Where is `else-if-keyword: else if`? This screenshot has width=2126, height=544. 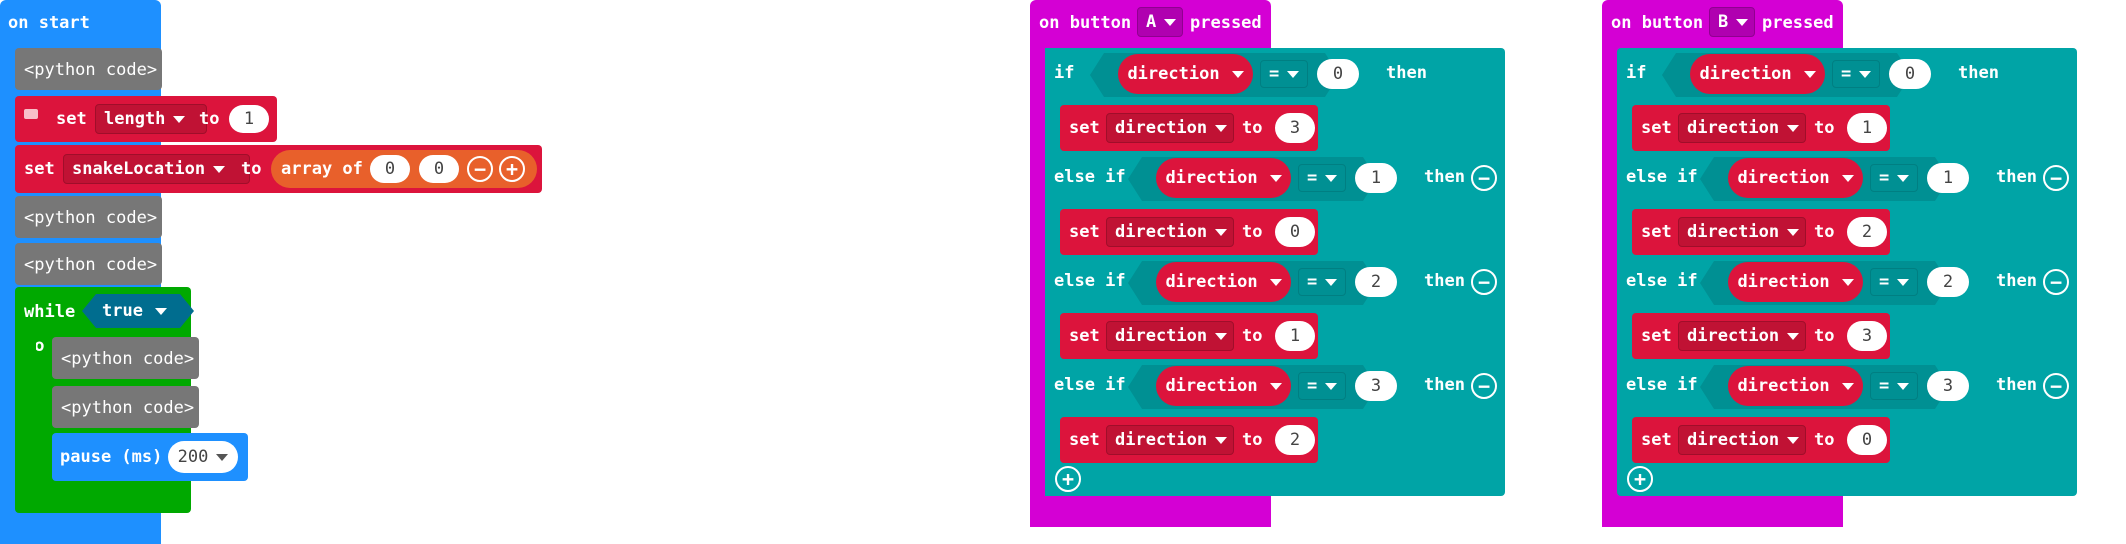
else-if-keyword: else if is located at coordinates (1090, 281).